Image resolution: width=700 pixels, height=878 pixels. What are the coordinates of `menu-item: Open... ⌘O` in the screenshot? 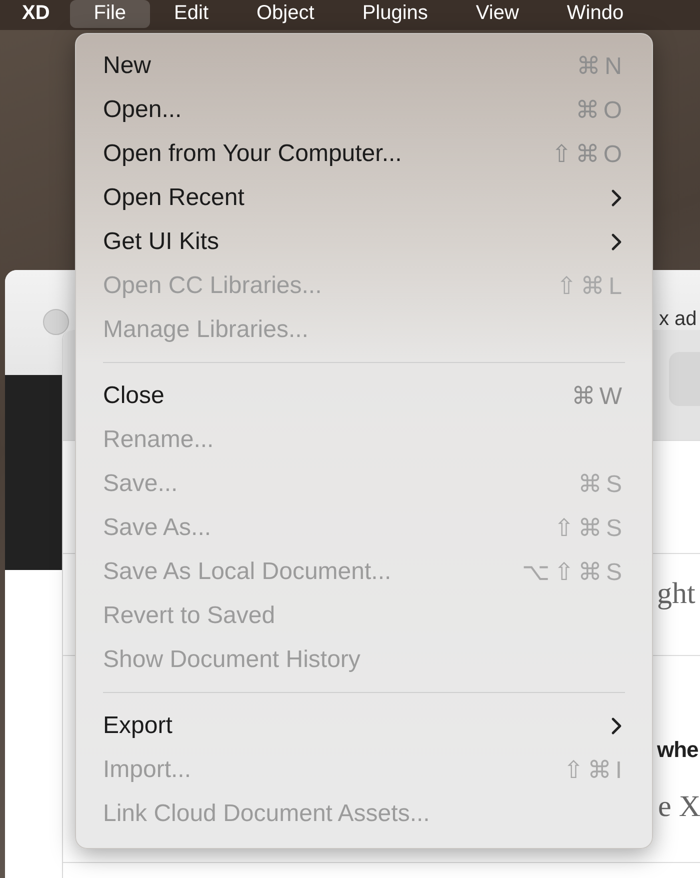 It's located at (364, 110).